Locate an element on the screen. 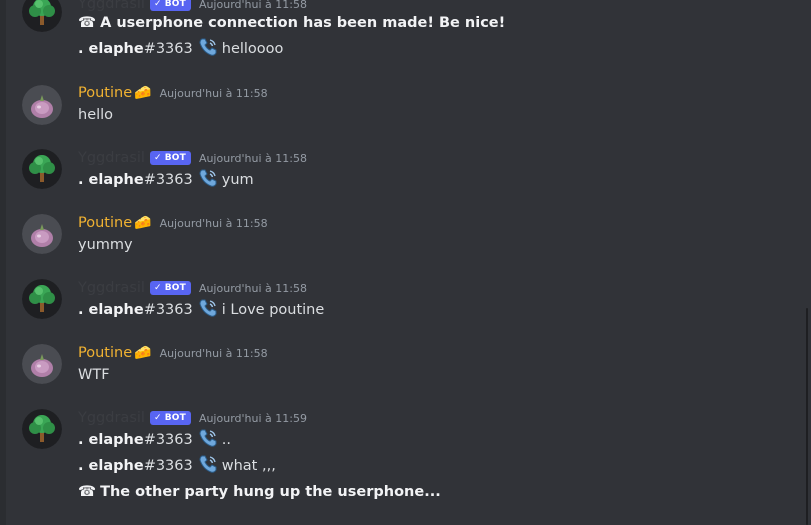 This screenshot has width=811, height=525. message-text: yum is located at coordinates (237, 180).